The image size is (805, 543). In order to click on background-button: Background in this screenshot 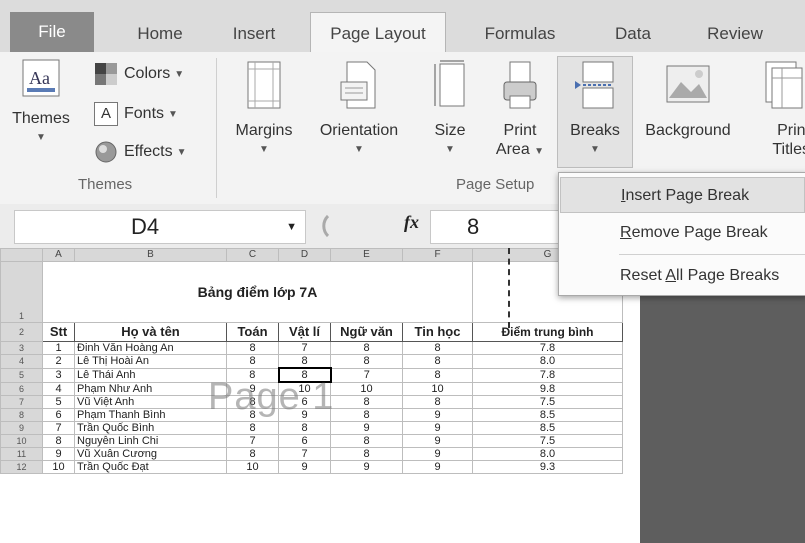, I will do `click(688, 100)`.